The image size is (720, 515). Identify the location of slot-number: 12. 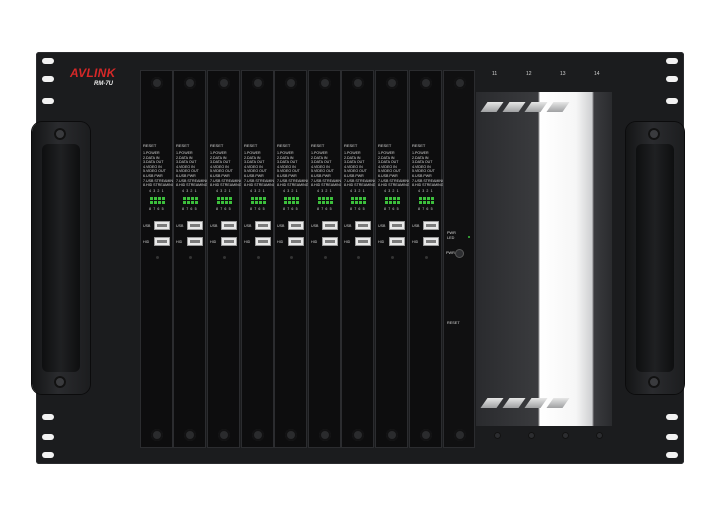
(529, 74).